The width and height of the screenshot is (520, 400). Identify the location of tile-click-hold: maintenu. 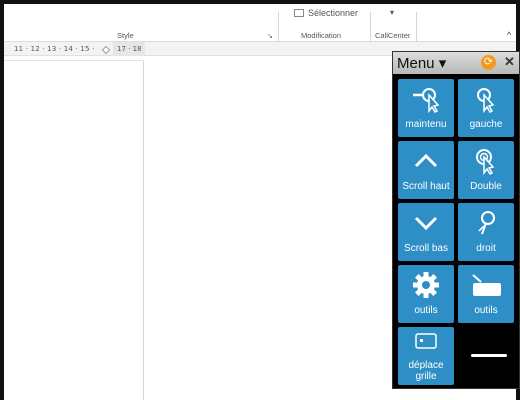
(426, 108).